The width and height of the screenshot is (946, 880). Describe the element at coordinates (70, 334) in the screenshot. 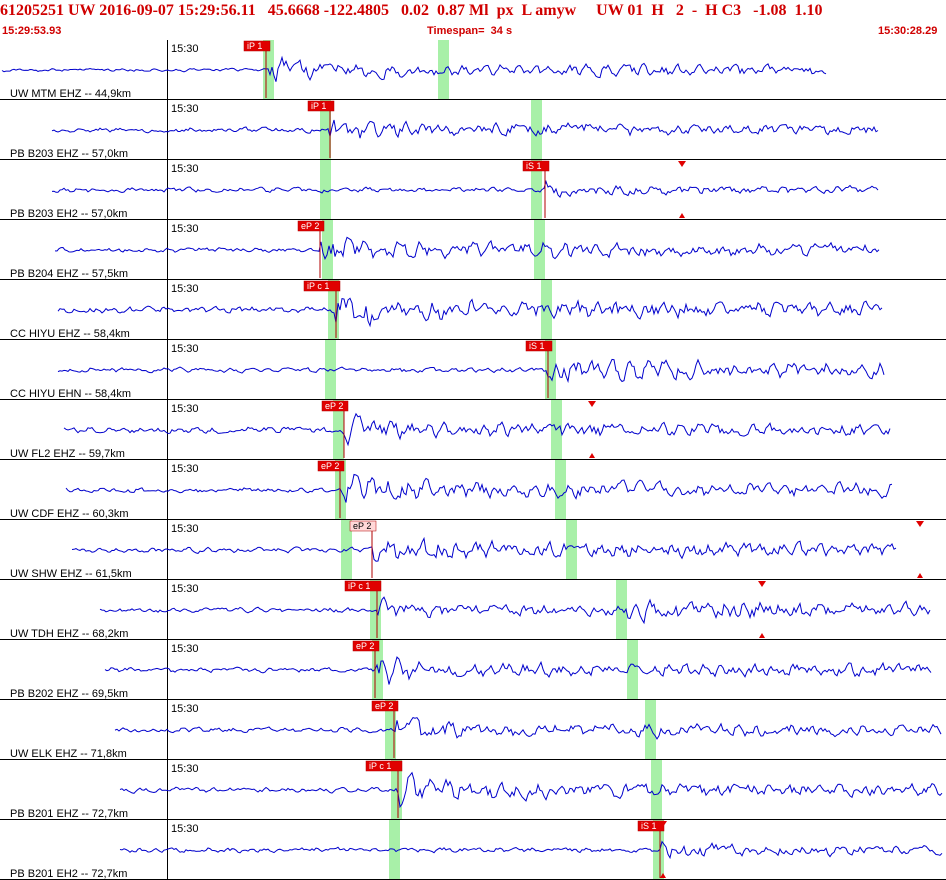

I see `station-label: CC HIYU EHZ -- 58,4km` at that location.